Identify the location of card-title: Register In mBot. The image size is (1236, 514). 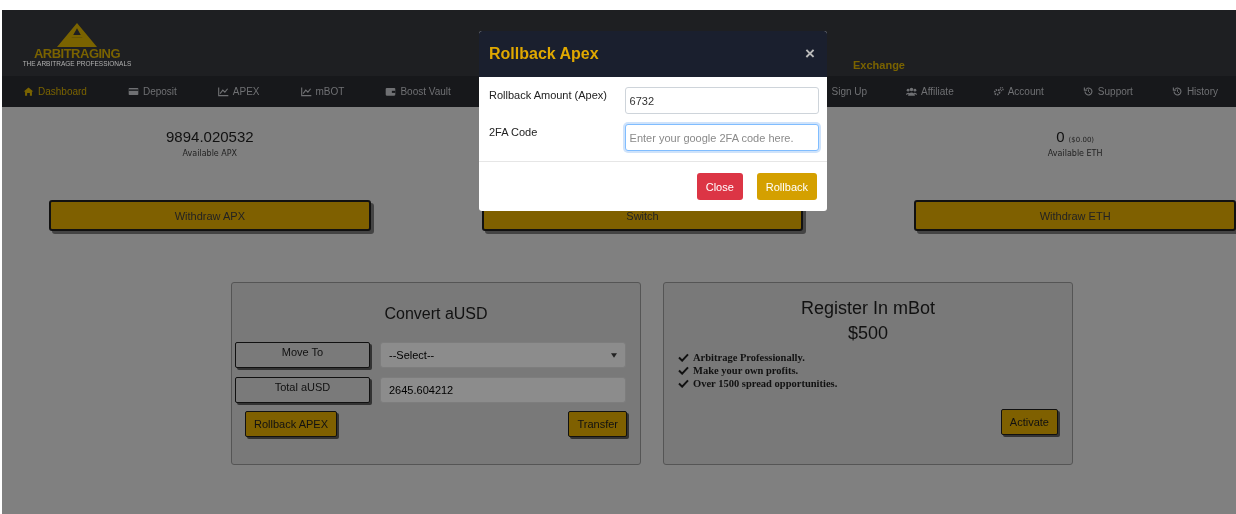
(868, 308).